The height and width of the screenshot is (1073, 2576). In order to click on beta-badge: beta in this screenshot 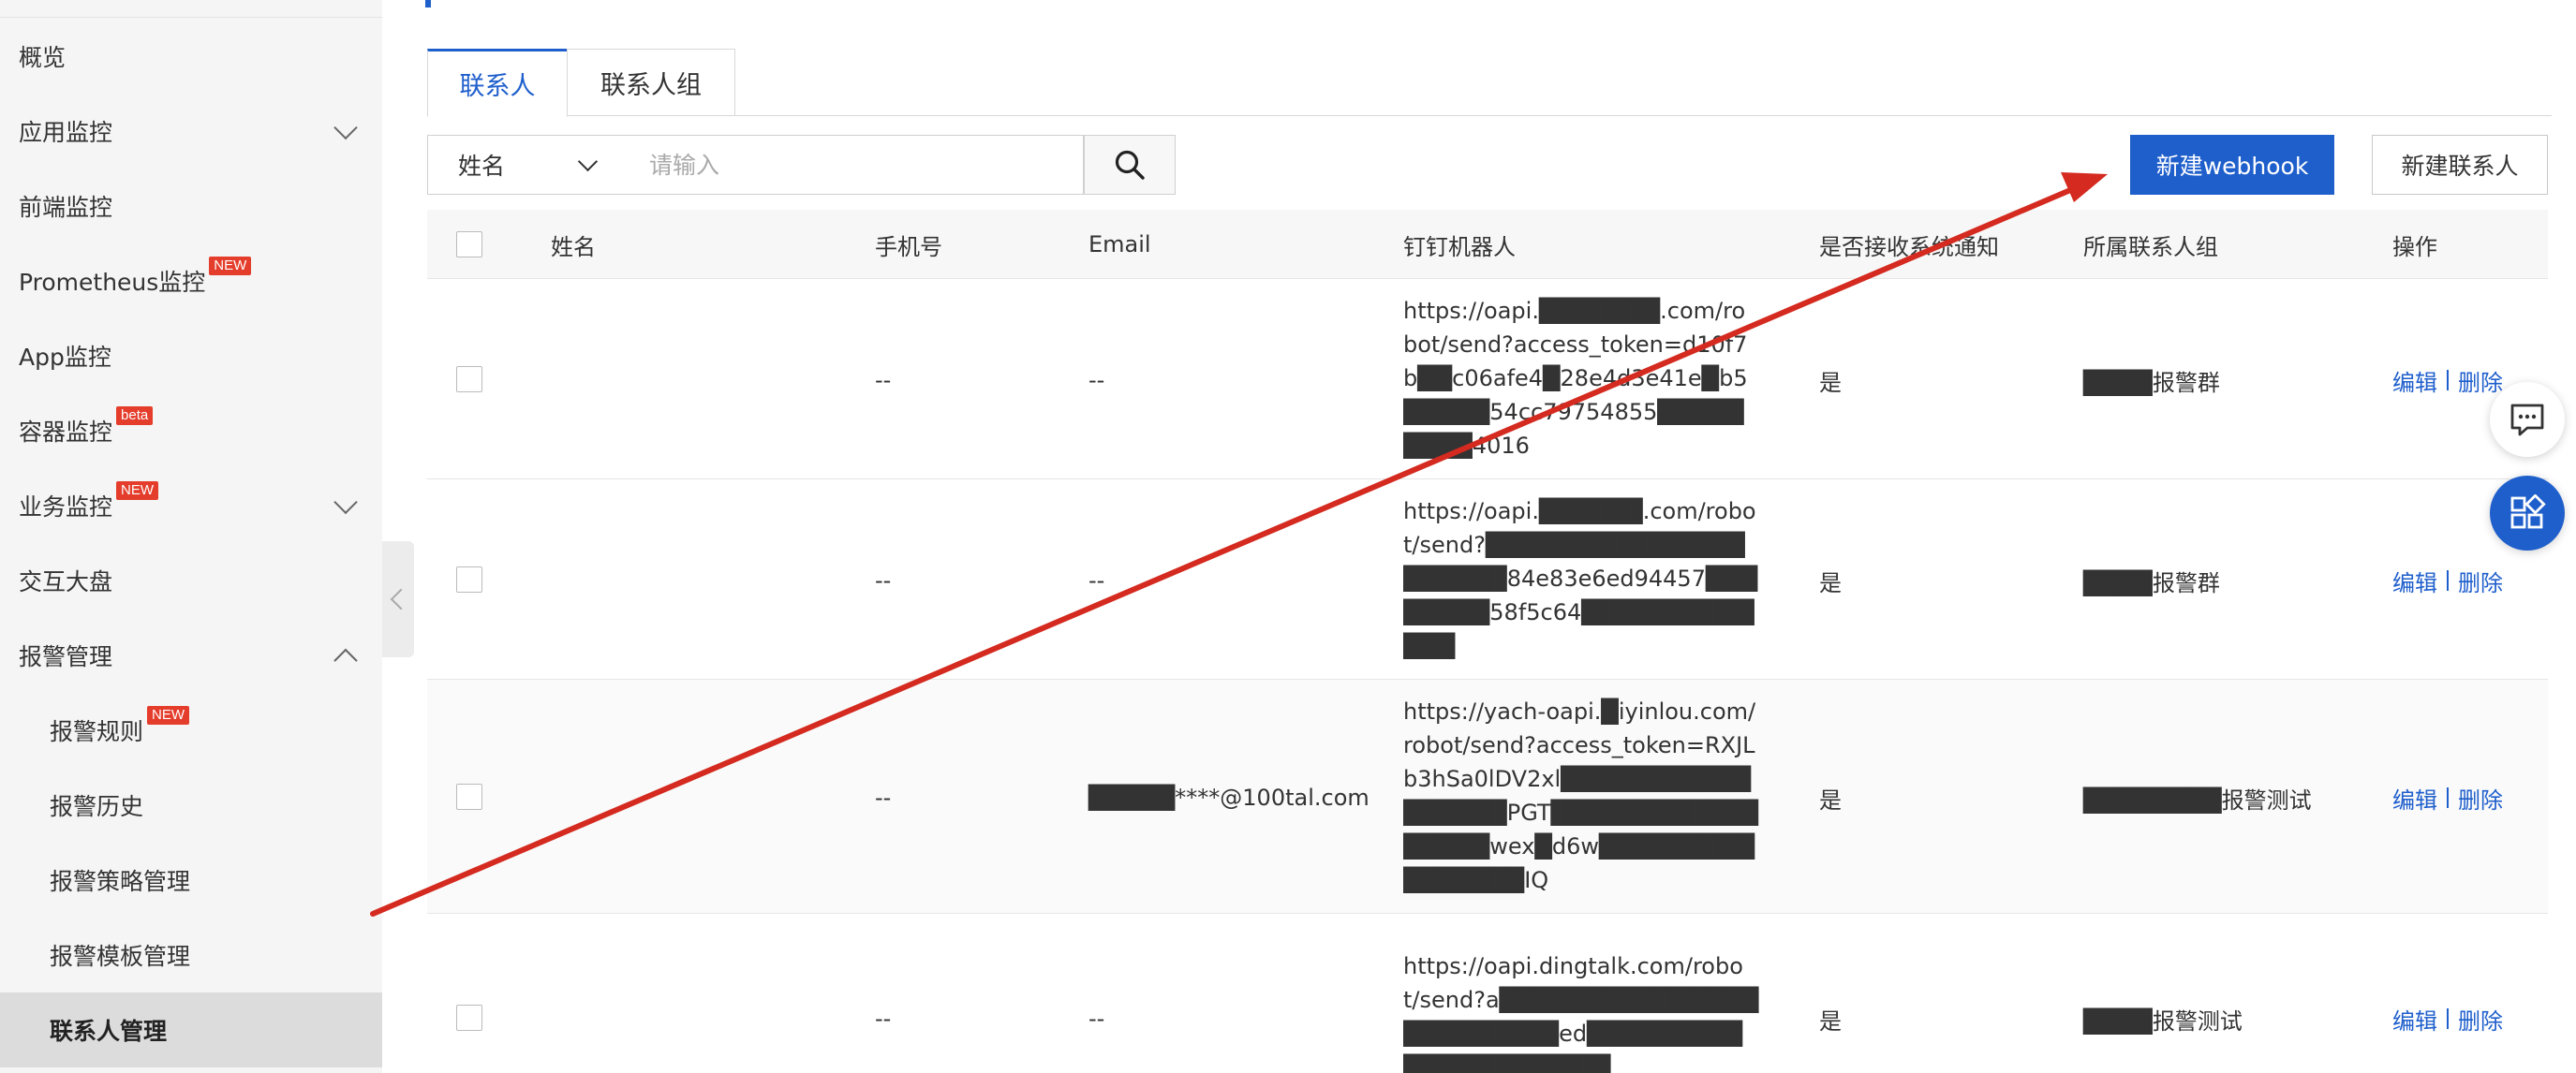, I will do `click(135, 415)`.